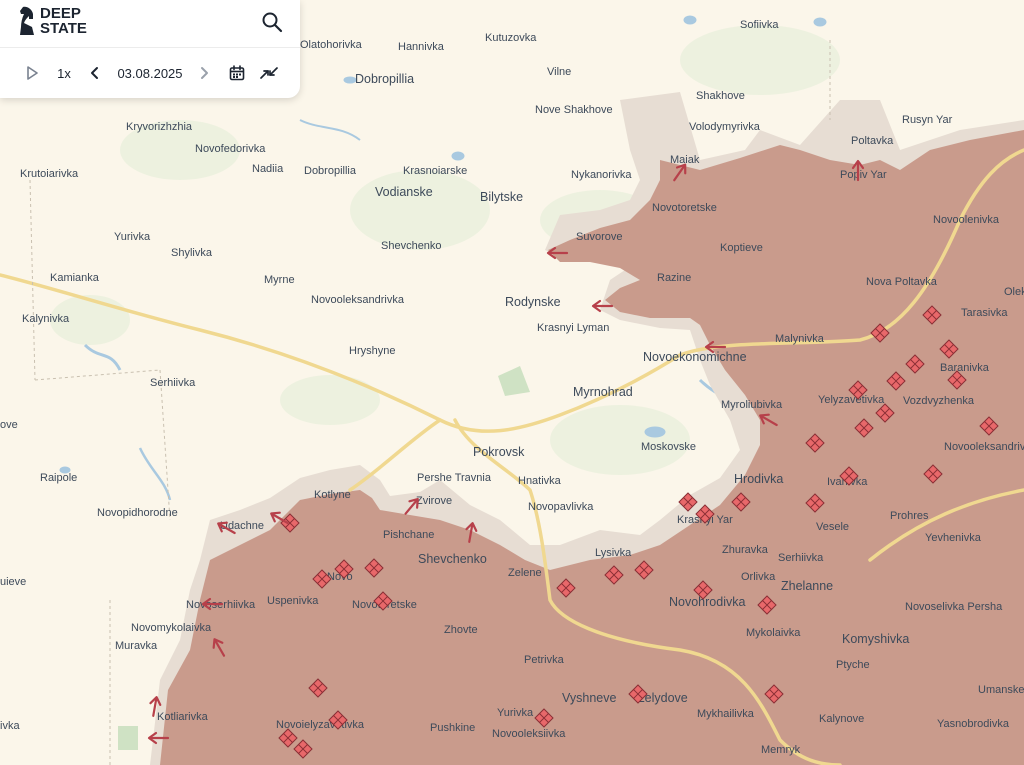 The width and height of the screenshot is (1024, 765). I want to click on place-label: Hryshyne, so click(372, 351).